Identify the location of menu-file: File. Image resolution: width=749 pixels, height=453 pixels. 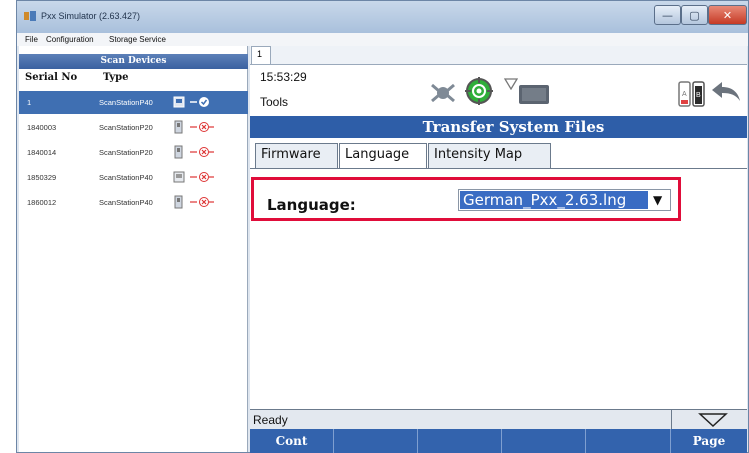
(31, 39).